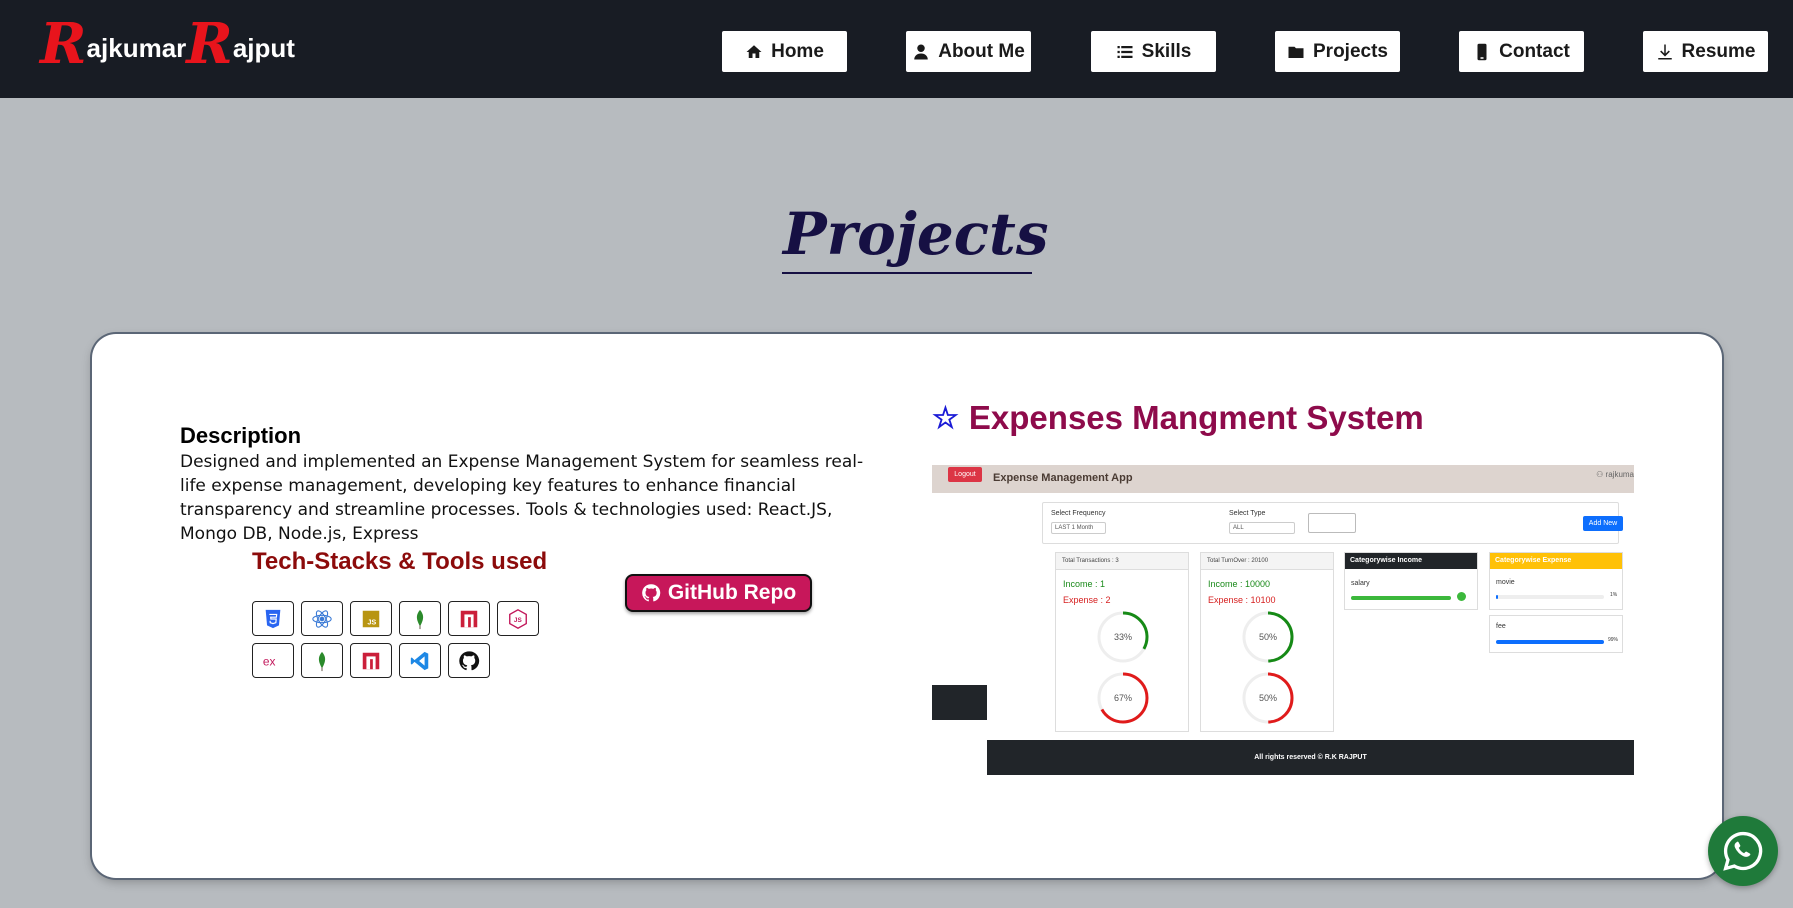 The image size is (1793, 908). I want to click on app-expense-amount-pct: 50%, so click(1268, 698).